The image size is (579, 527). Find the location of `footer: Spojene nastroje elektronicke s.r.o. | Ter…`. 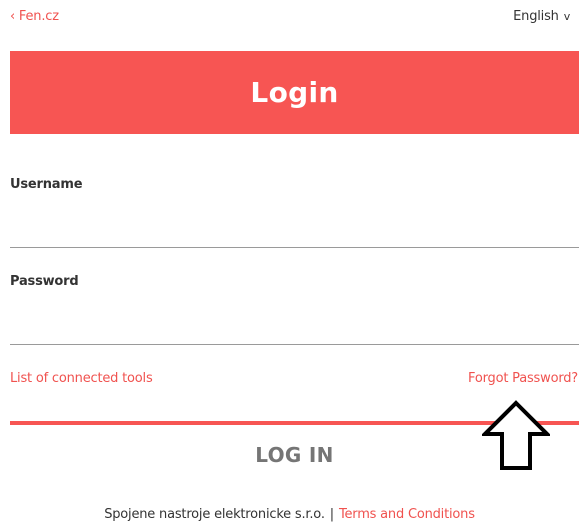

footer: Spojene nastroje elektronicke s.r.o. | Ter… is located at coordinates (289, 514).